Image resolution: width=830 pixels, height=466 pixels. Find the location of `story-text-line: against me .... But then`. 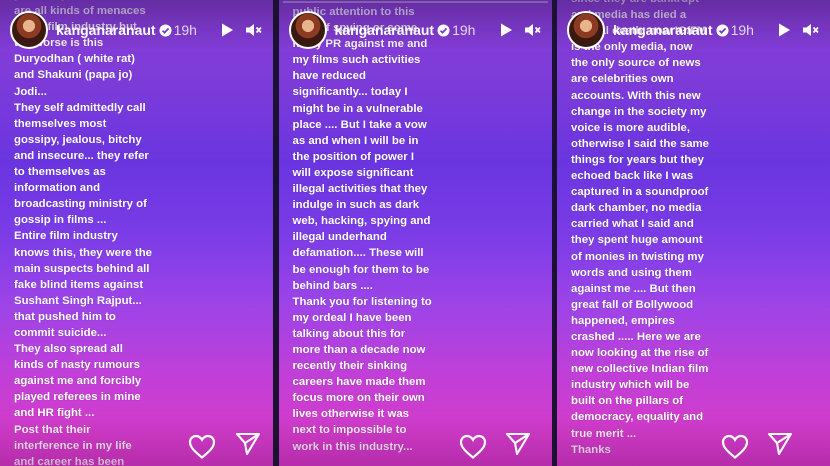

story-text-line: against me .... But then is located at coordinates (633, 288).